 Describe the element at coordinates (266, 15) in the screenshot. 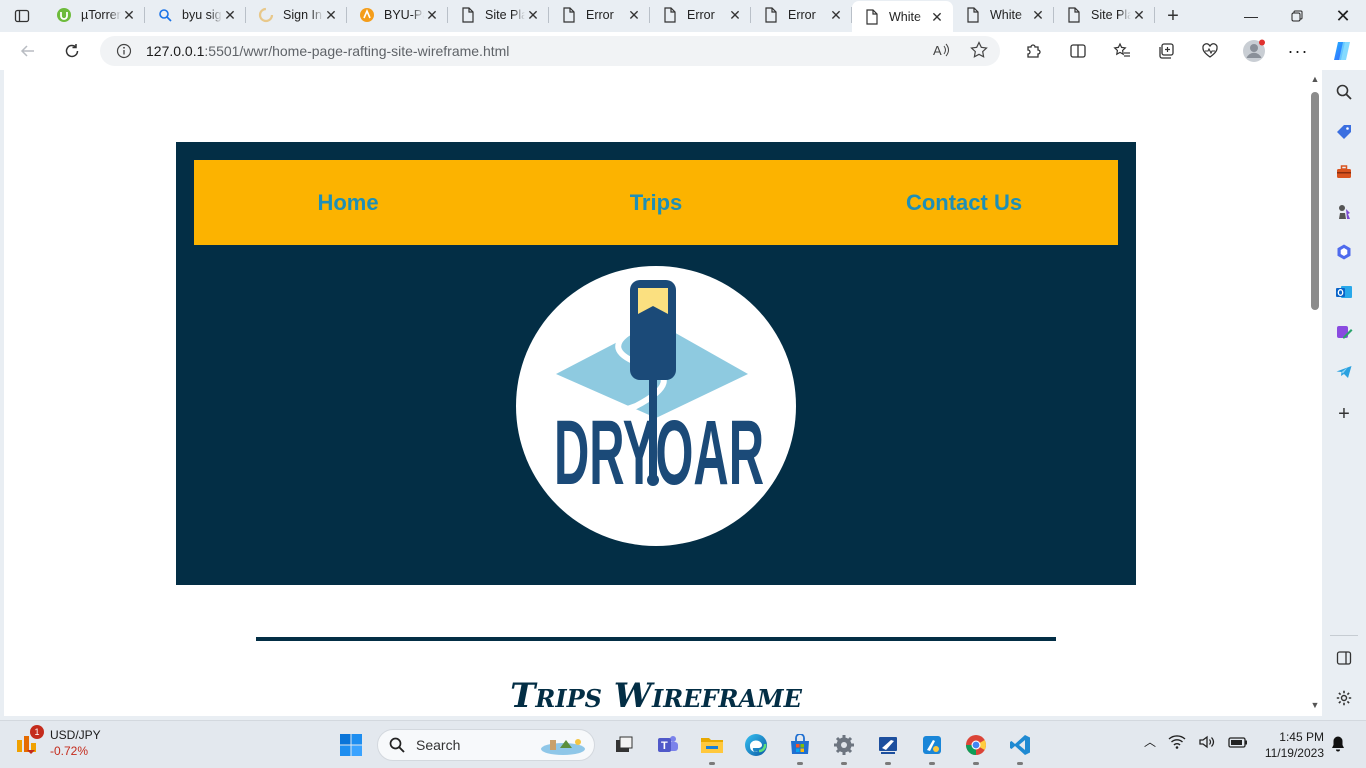

I see `loading-icon` at that location.